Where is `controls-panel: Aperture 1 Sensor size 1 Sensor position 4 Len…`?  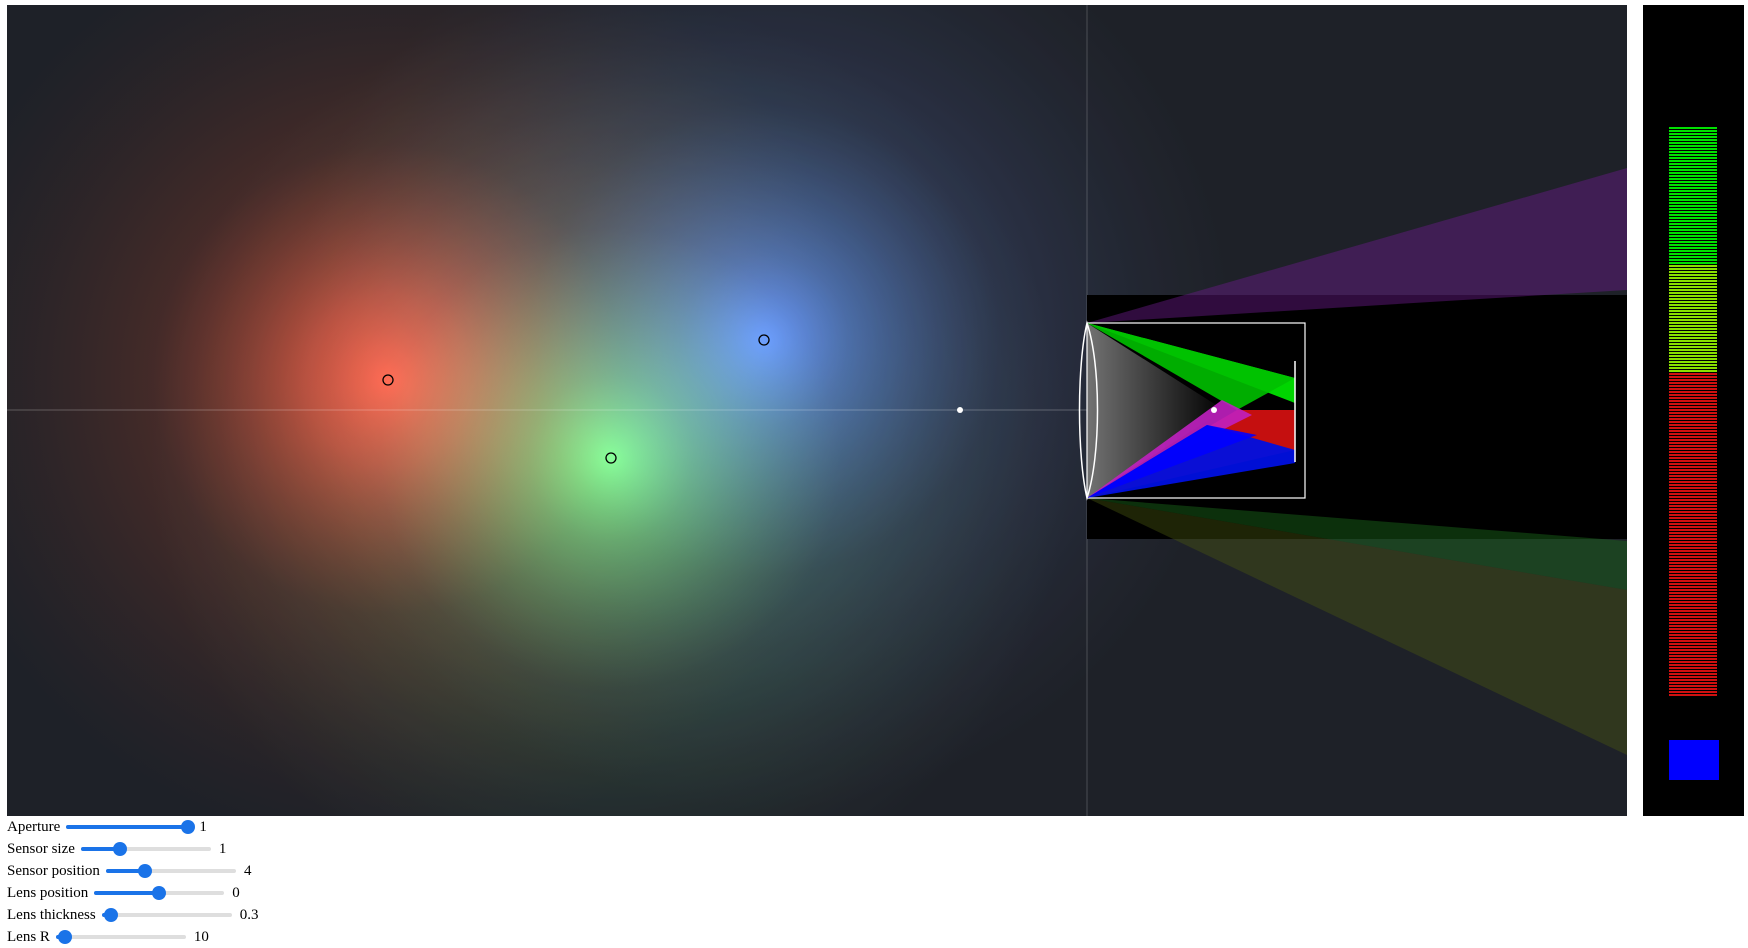 controls-panel: Aperture 1 Sensor size 1 Sensor position 4 Len… is located at coordinates (307, 882).